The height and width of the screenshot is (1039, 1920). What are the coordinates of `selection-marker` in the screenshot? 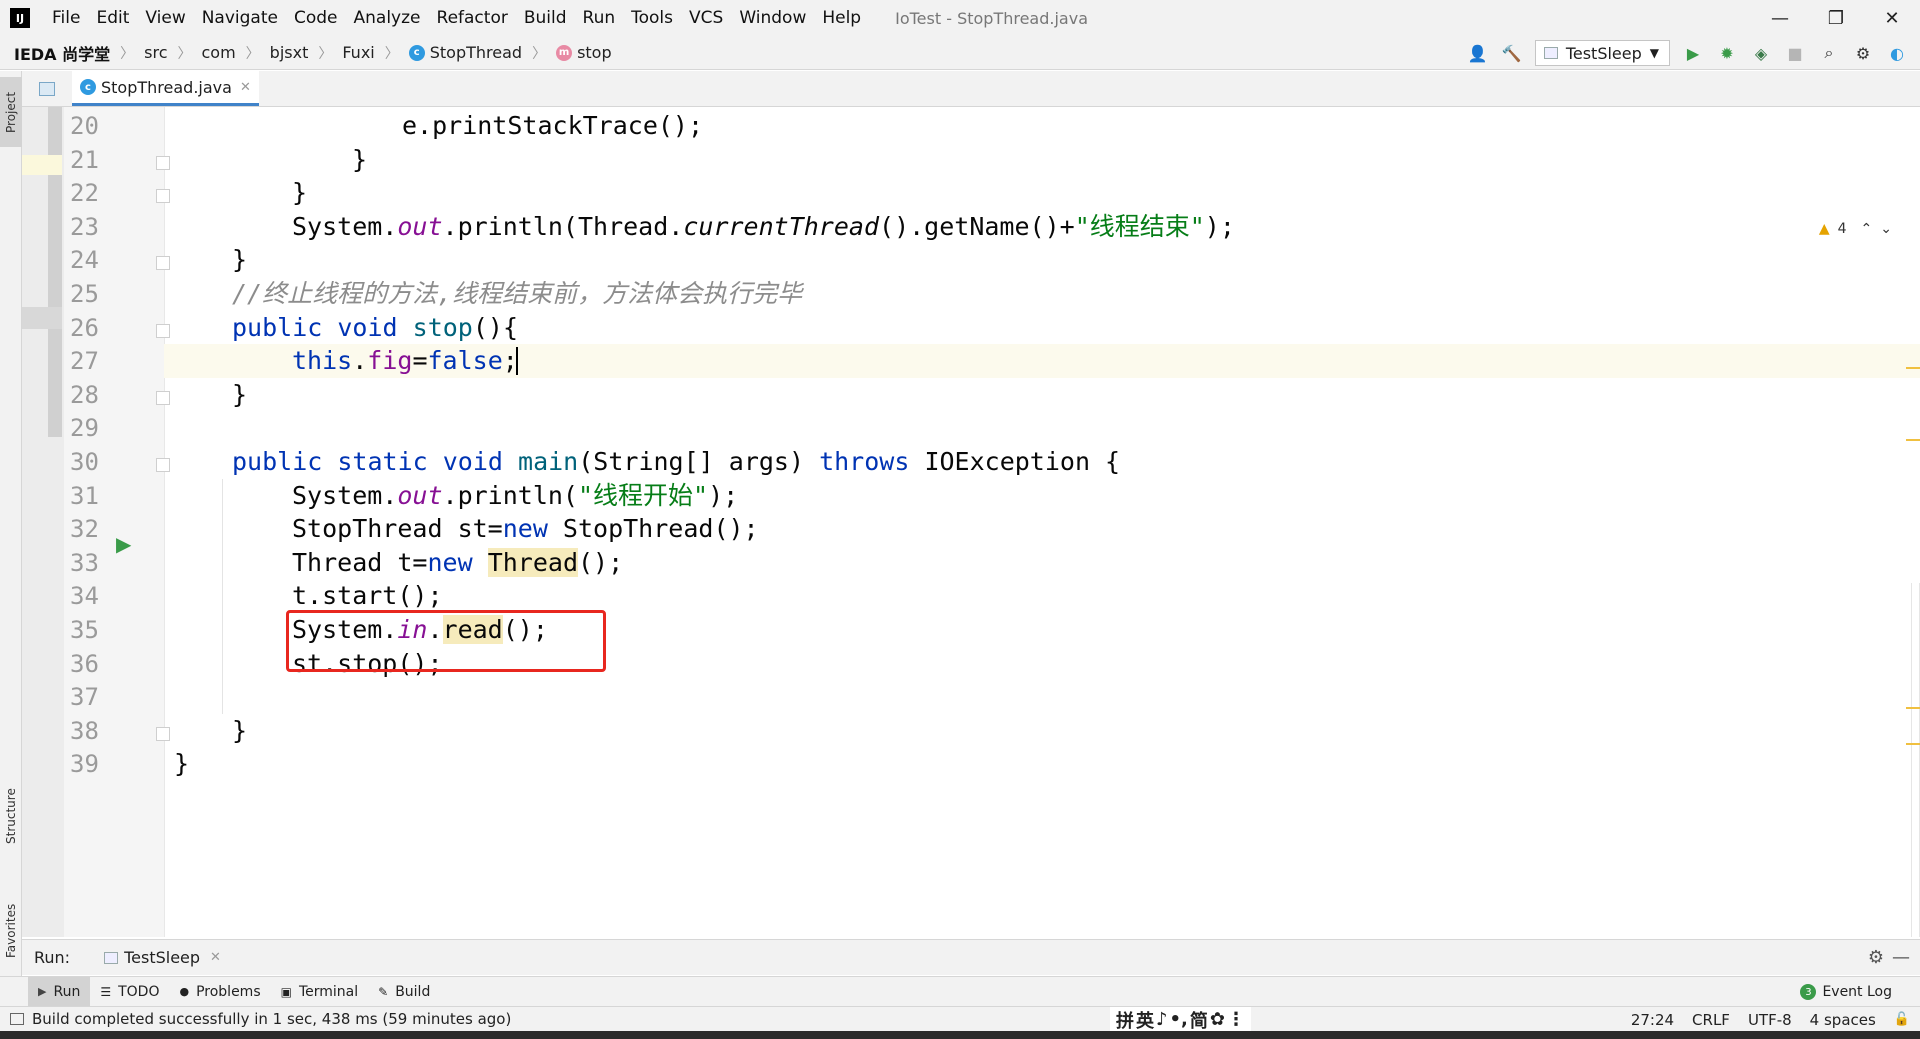 It's located at (42, 318).